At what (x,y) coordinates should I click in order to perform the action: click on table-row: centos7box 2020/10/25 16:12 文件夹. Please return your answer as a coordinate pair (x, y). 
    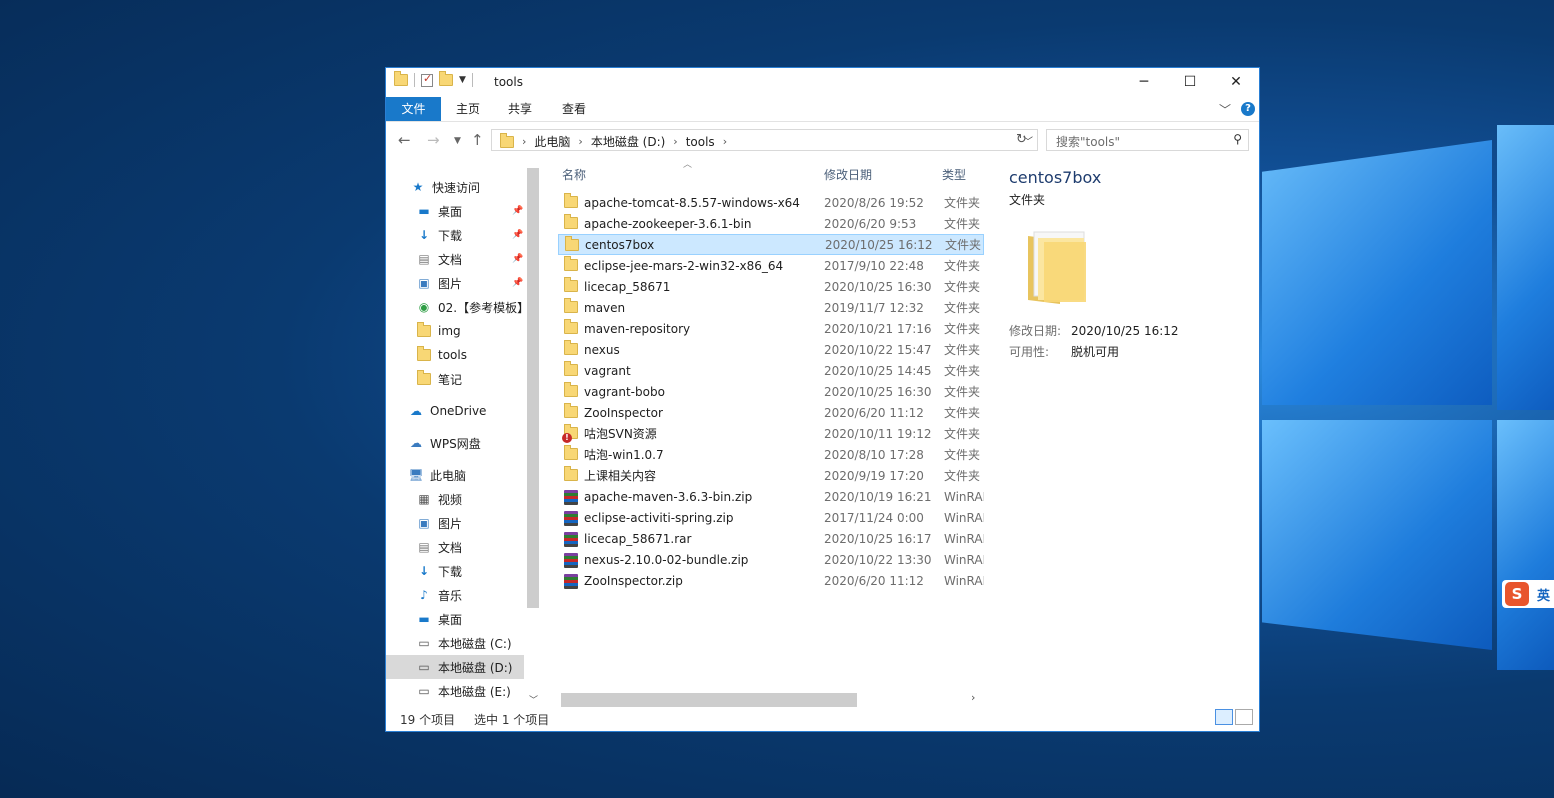
    Looking at the image, I should click on (771, 244).